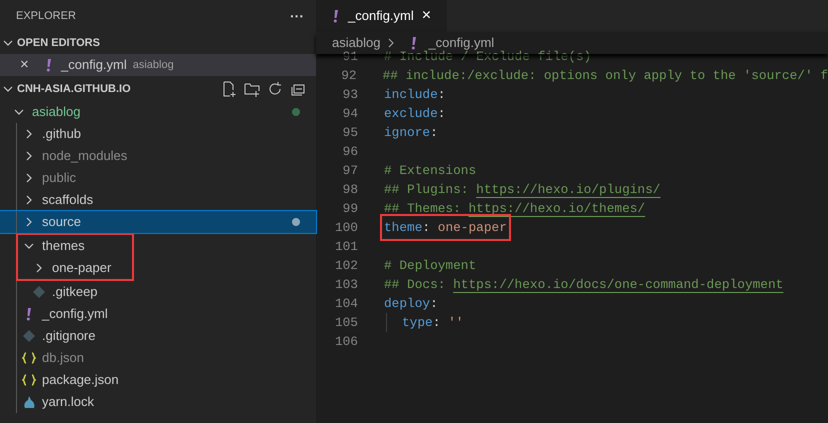 This screenshot has height=423, width=828. Describe the element at coordinates (59, 178) in the screenshot. I see `file-name: public` at that location.